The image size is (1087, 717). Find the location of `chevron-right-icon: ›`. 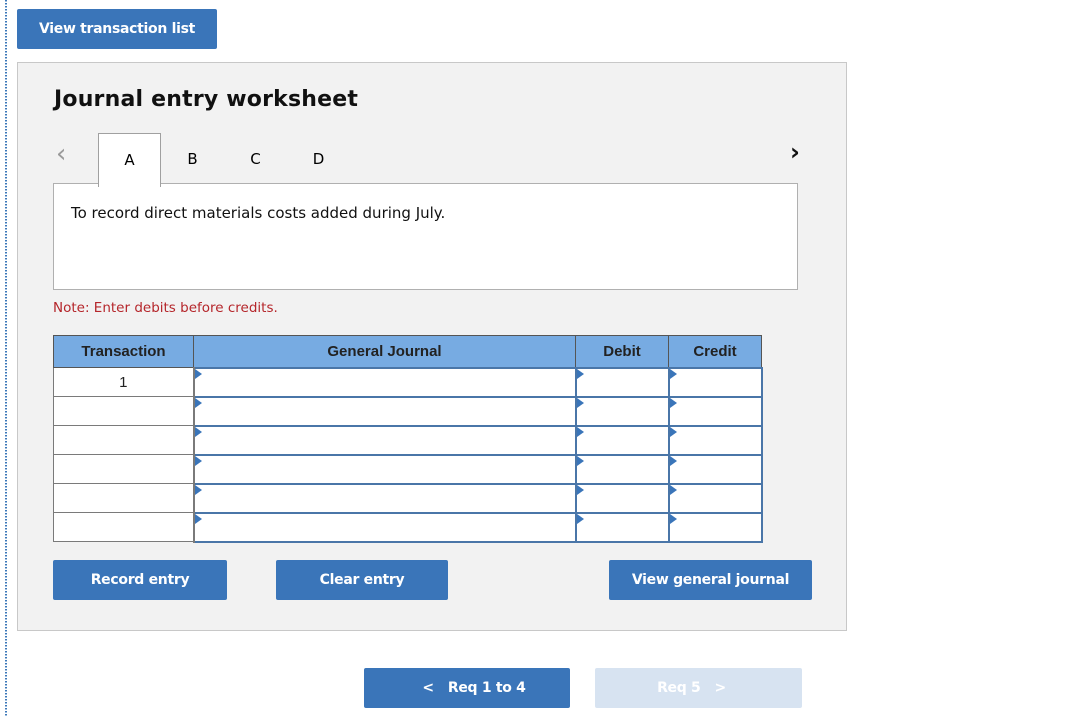

chevron-right-icon: › is located at coordinates (795, 152).